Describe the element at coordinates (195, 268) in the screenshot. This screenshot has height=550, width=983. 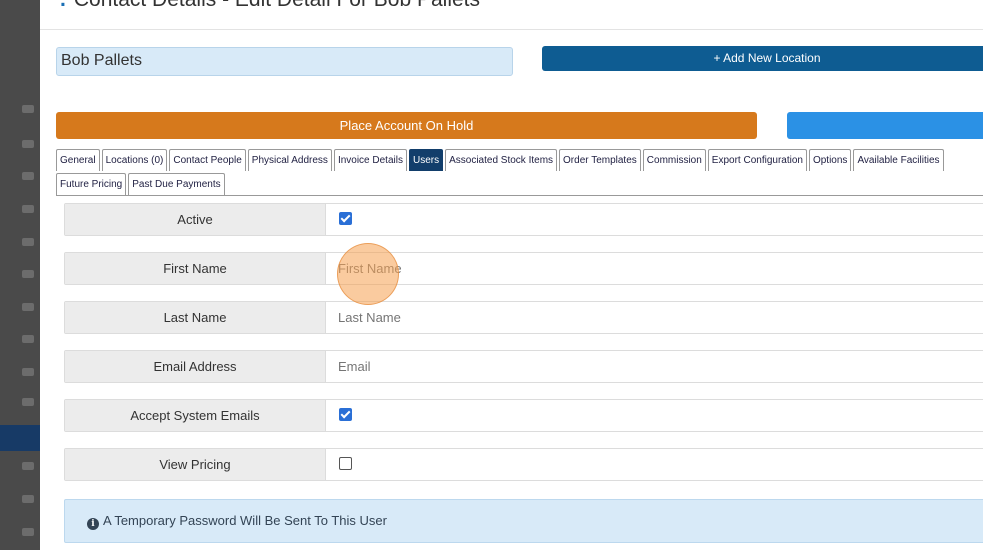
I see `first-name-label: First Name` at that location.